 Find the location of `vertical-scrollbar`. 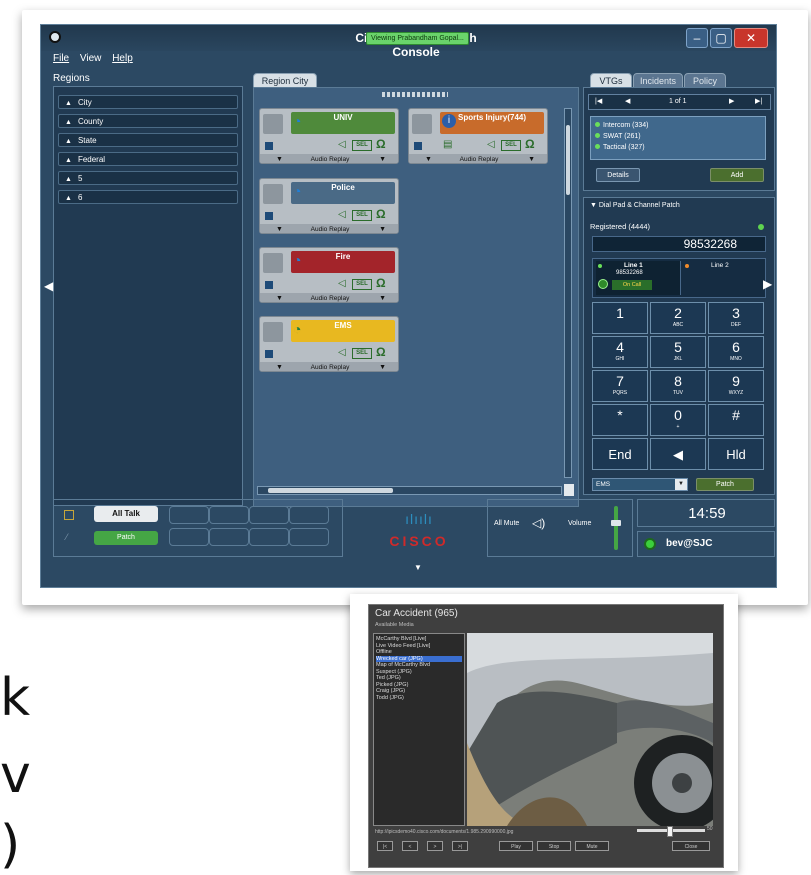

vertical-scrollbar is located at coordinates (568, 293).